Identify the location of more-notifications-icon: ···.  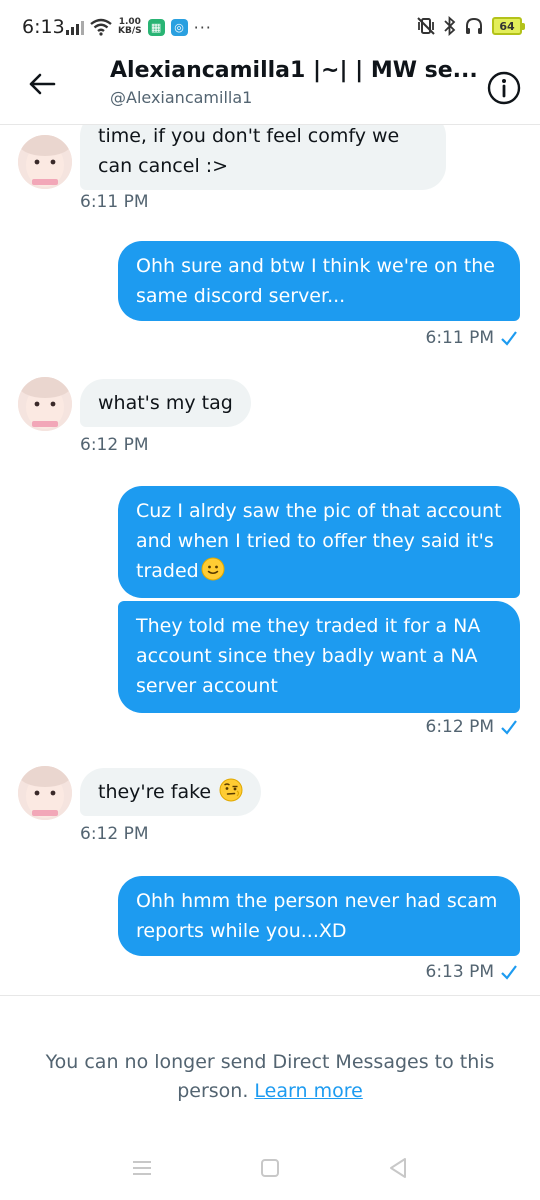
(202, 27).